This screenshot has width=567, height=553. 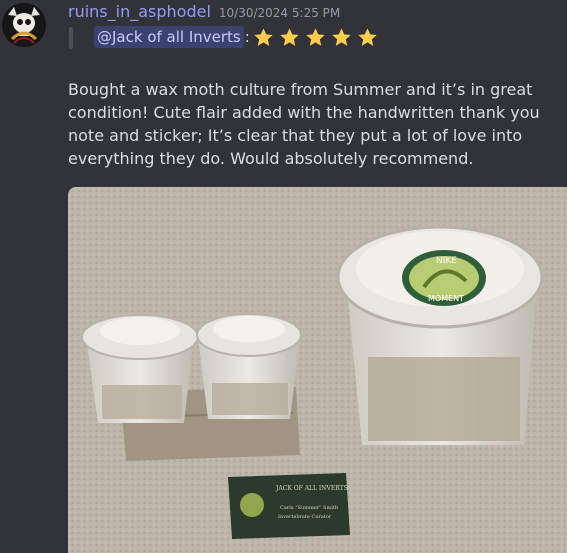 I want to click on message-header: ruins_in_asphodel 10/30/2024 5:25 PM, so click(x=204, y=13).